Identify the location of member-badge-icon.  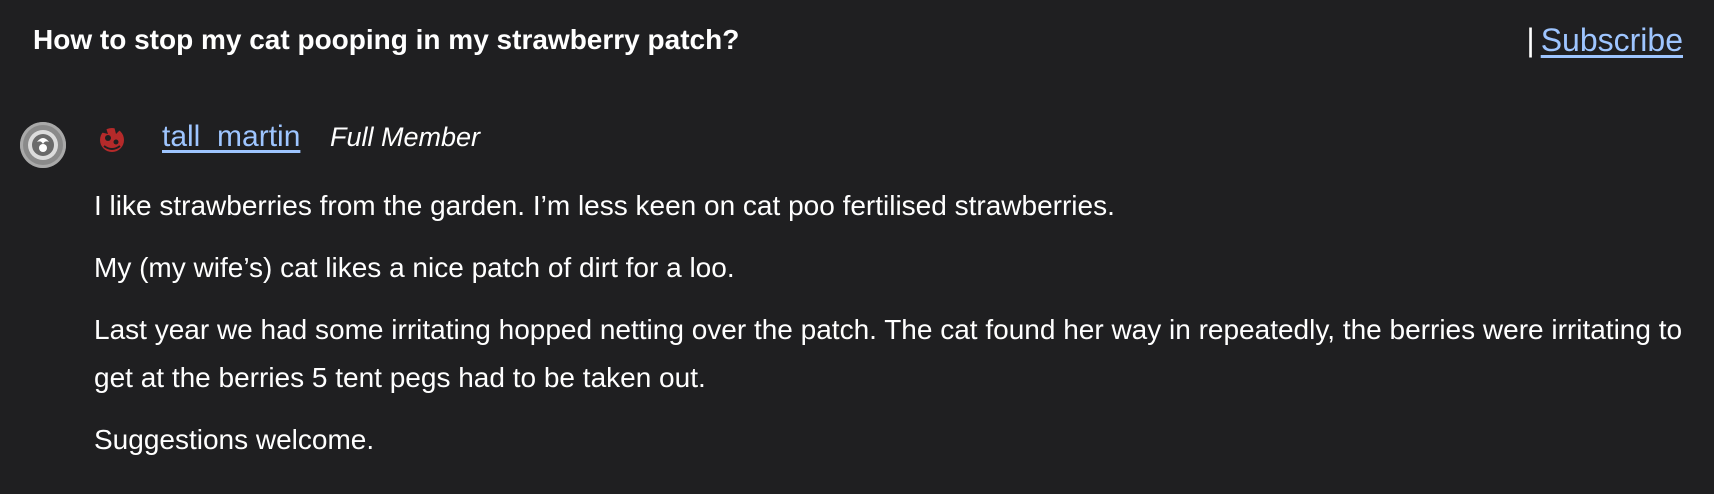
(111, 139).